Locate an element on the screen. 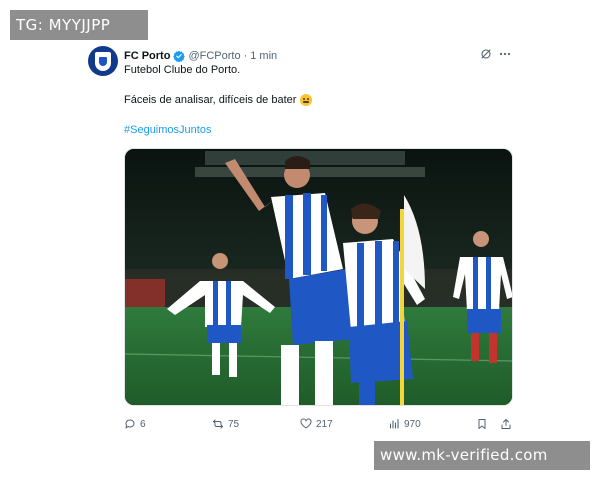 The height and width of the screenshot is (480, 600). grok-icon is located at coordinates (486, 54).